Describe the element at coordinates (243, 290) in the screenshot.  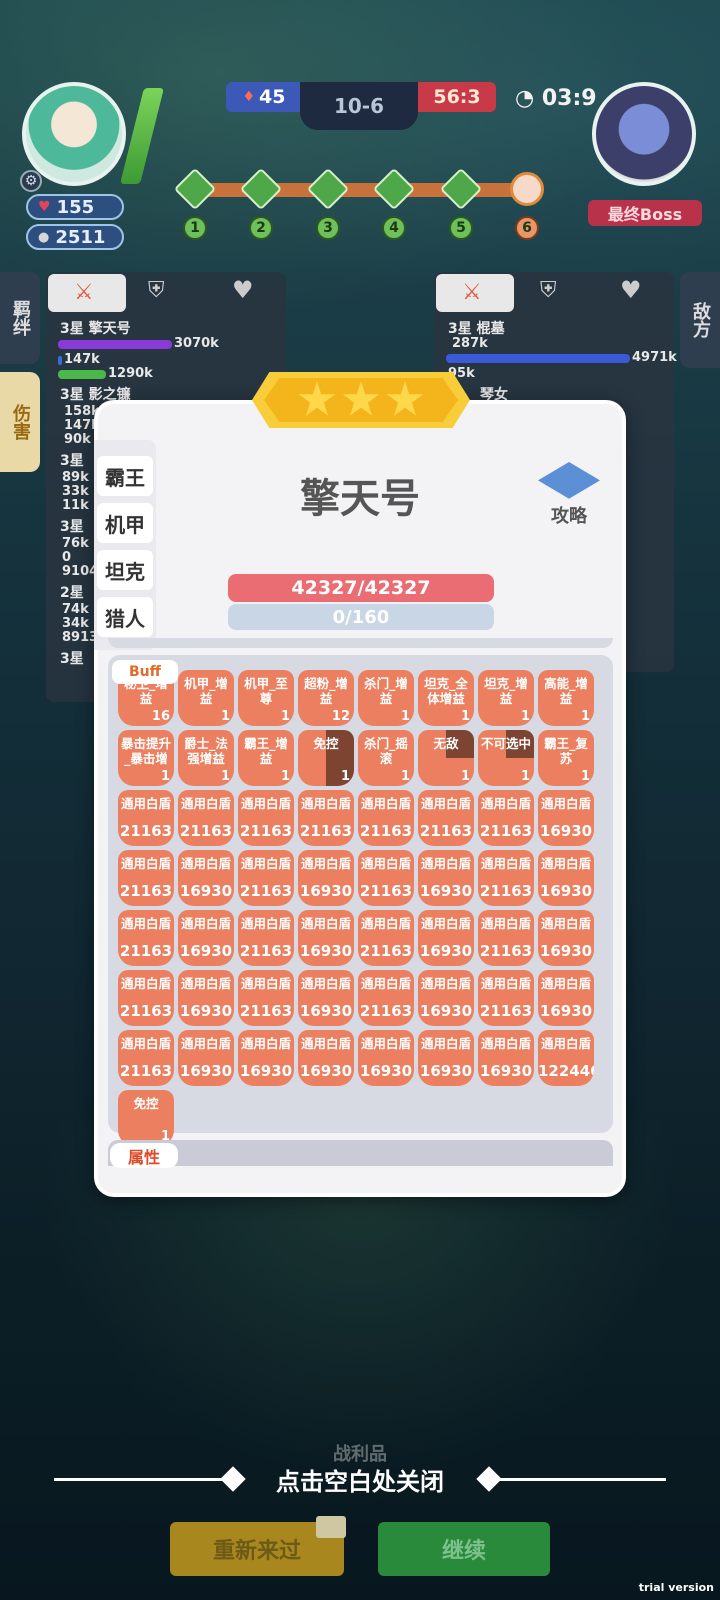
I see `left-heart-tab: ♥` at that location.